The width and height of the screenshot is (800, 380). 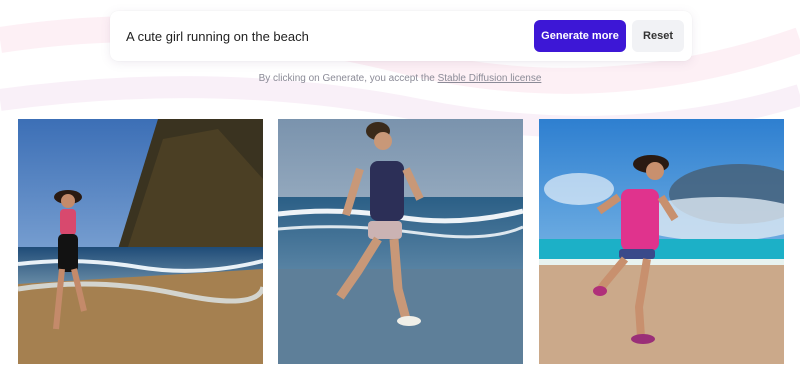 I want to click on prompt-input, so click(x=326, y=36).